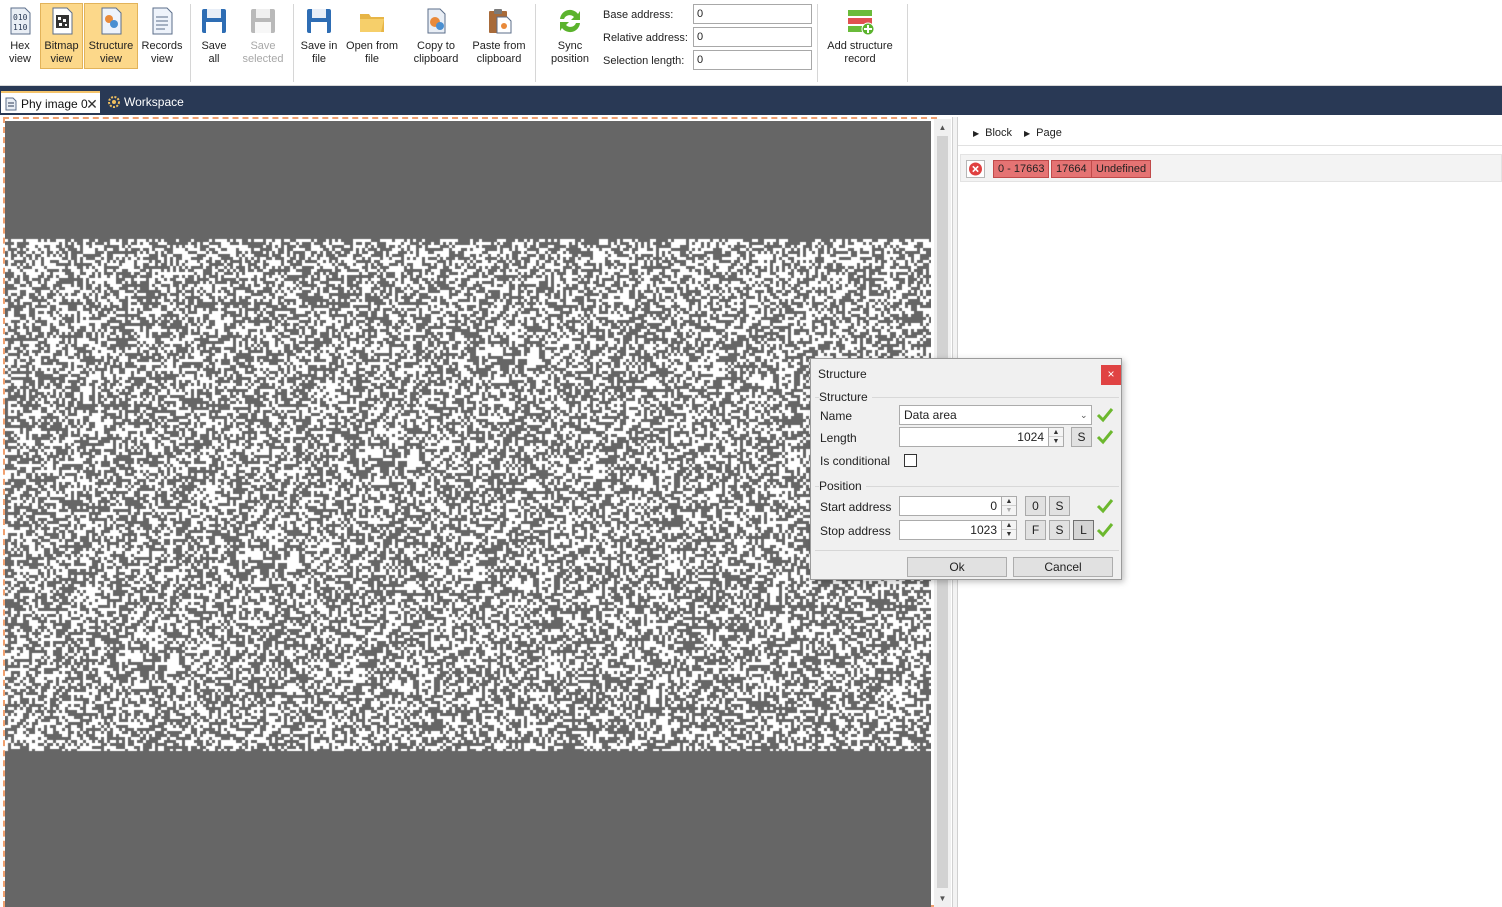 Image resolution: width=1502 pixels, height=907 pixels. I want to click on open-from-file-button: Open from file, so click(372, 36).